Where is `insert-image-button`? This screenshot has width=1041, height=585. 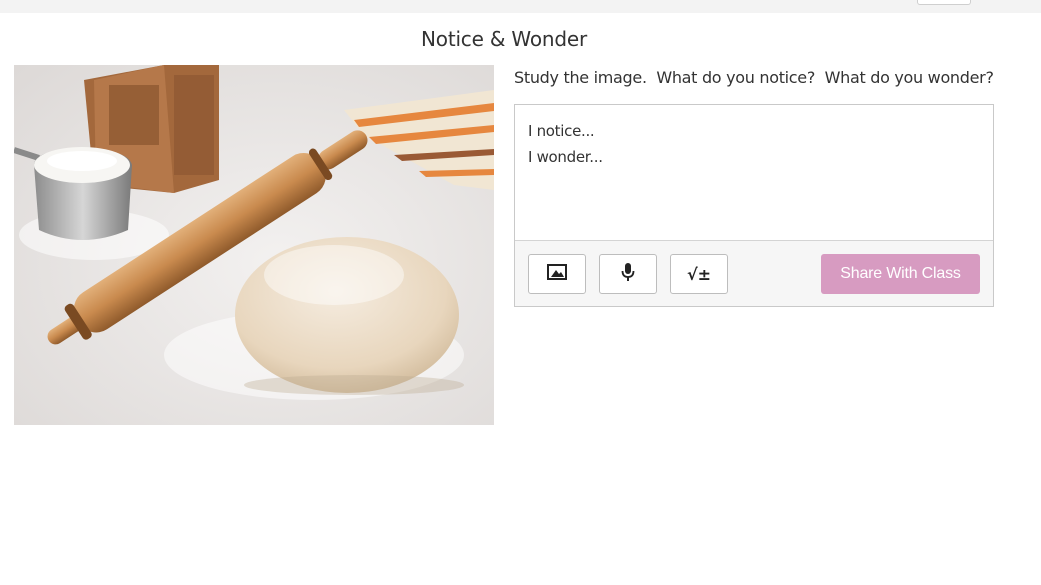 insert-image-button is located at coordinates (557, 274).